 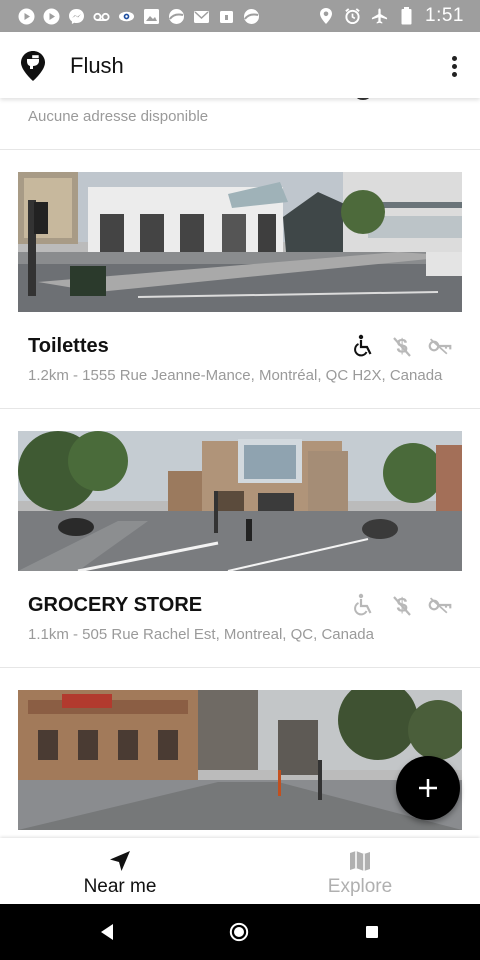 What do you see at coordinates (76, 16) in the screenshot?
I see `messenger-icon` at bounding box center [76, 16].